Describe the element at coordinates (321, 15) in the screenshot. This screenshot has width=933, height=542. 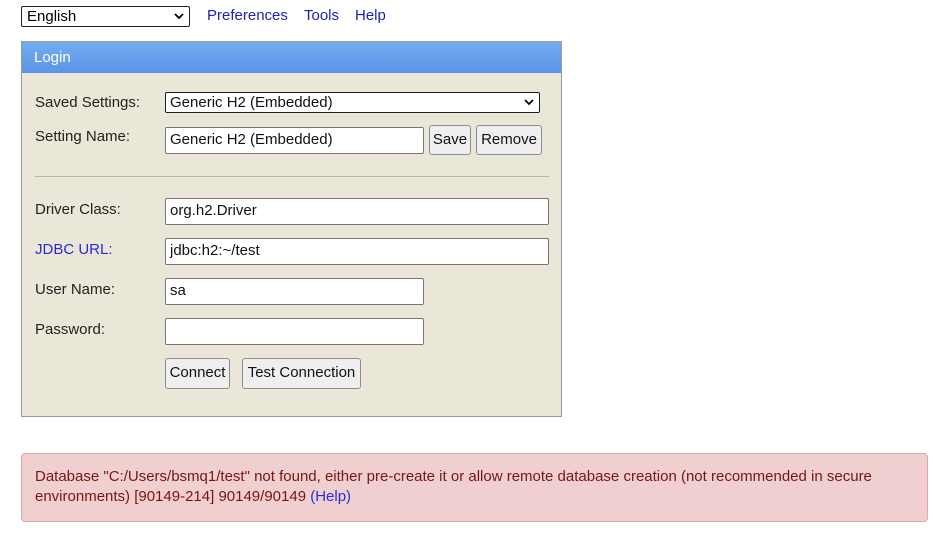
I see `tools-link: Tools` at that location.